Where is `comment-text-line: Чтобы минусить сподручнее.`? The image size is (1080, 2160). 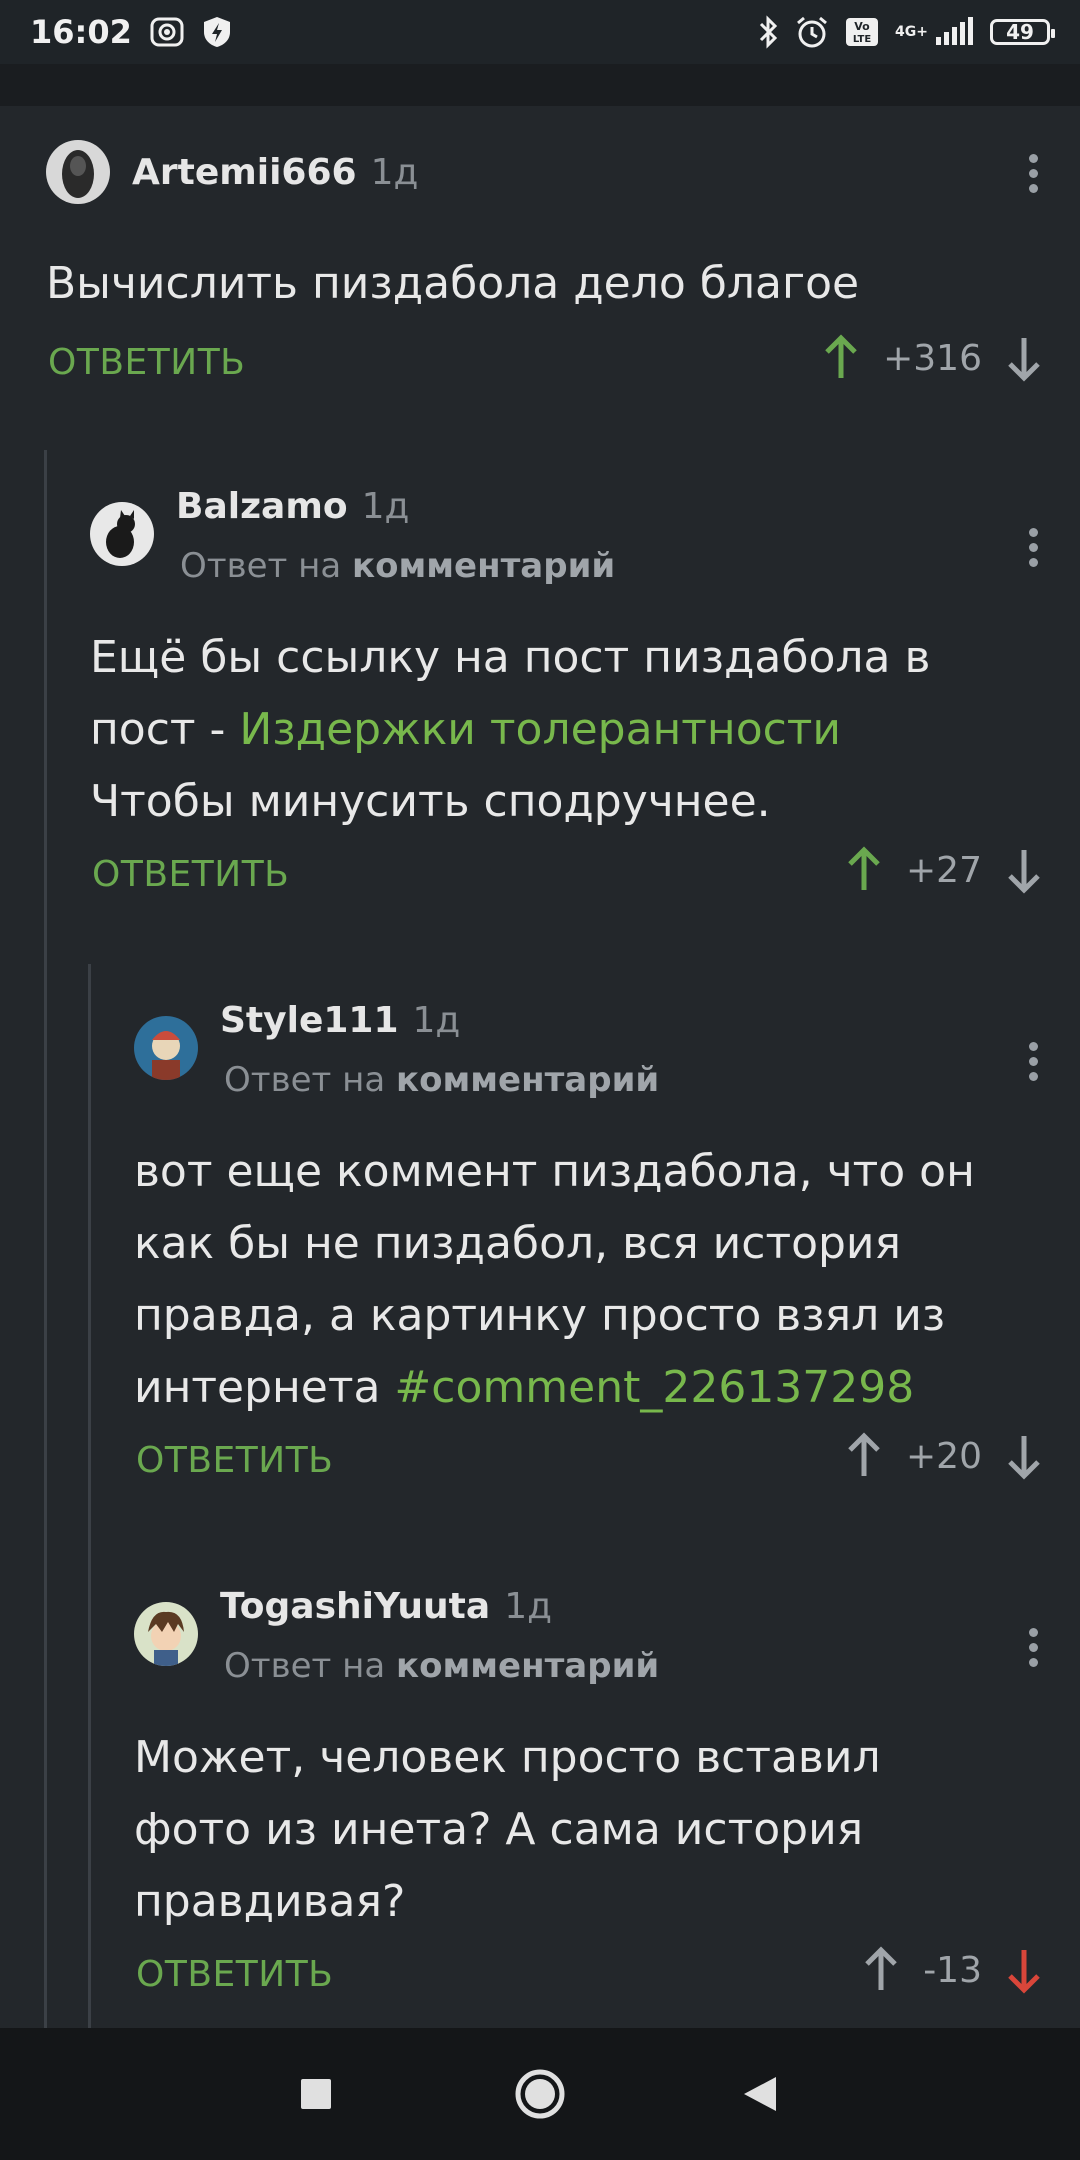
comment-text-line: Чтобы минусить сподручнее. is located at coordinates (430, 801).